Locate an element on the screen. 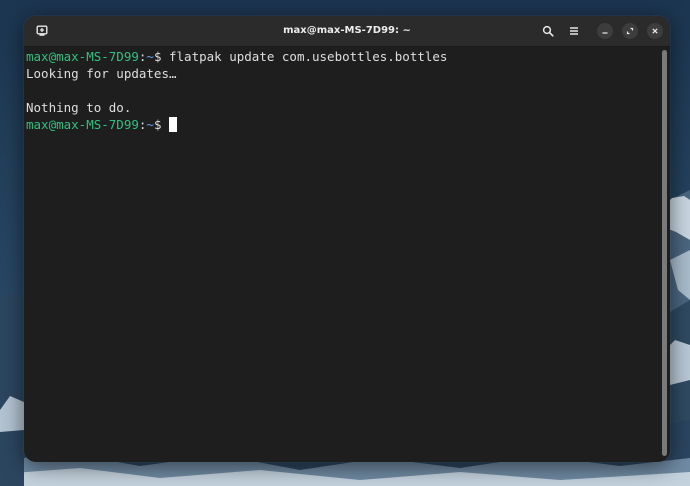 This screenshot has width=690, height=486. command-text is located at coordinates (165, 124).